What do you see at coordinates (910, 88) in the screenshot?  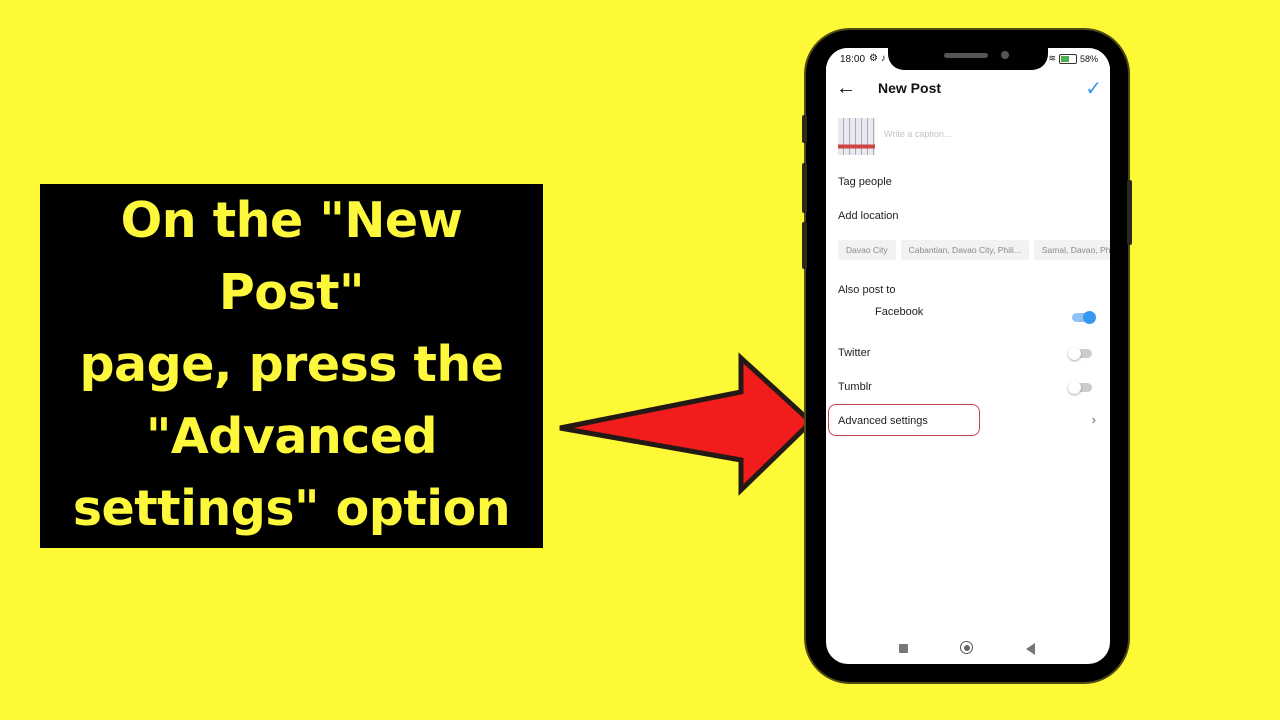 I see `page-title: New Post` at bounding box center [910, 88].